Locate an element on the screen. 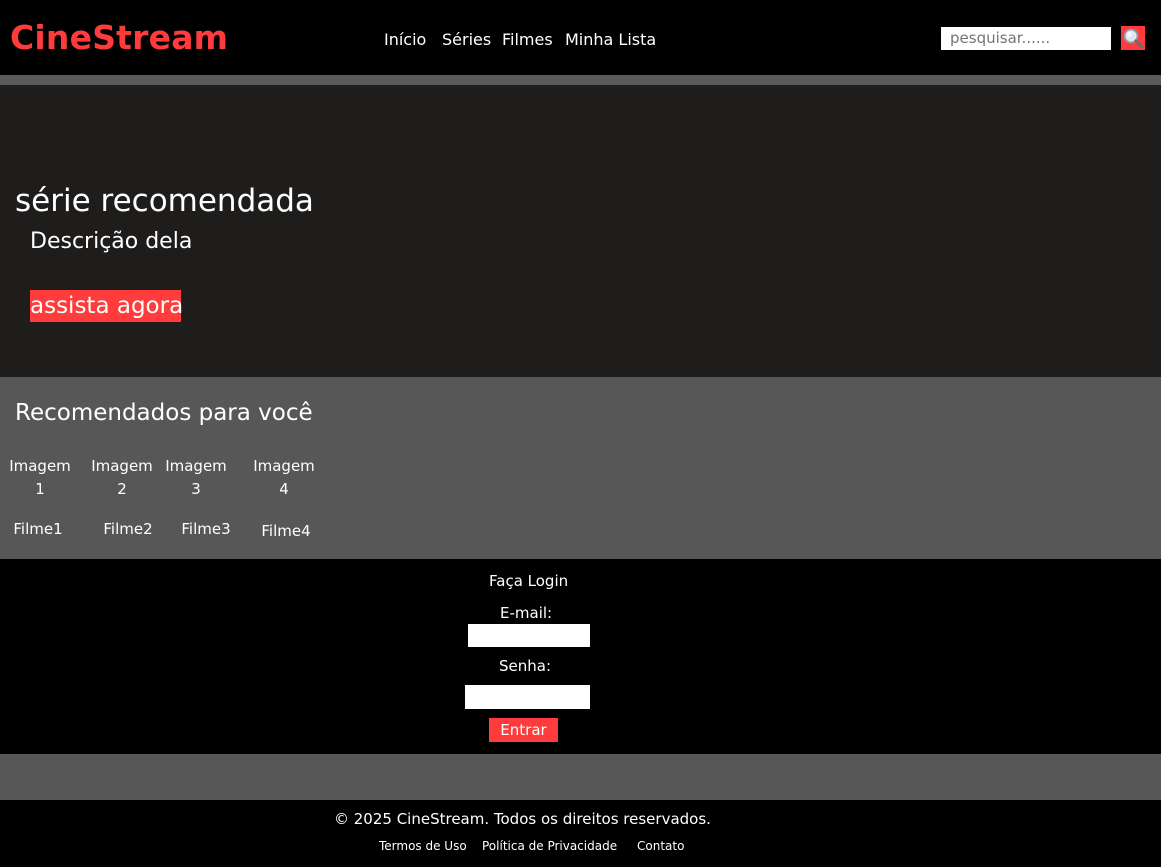 This screenshot has height=867, width=1161. hero-description: Descrição dela is located at coordinates (111, 241).